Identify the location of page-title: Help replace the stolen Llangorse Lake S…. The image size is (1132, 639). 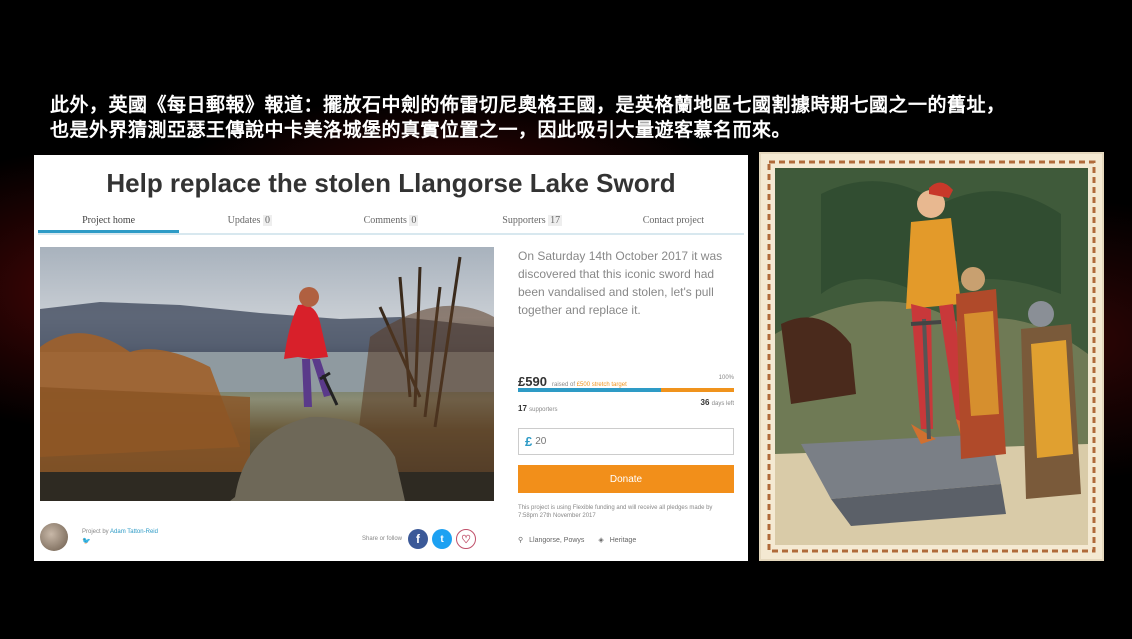
(391, 183).